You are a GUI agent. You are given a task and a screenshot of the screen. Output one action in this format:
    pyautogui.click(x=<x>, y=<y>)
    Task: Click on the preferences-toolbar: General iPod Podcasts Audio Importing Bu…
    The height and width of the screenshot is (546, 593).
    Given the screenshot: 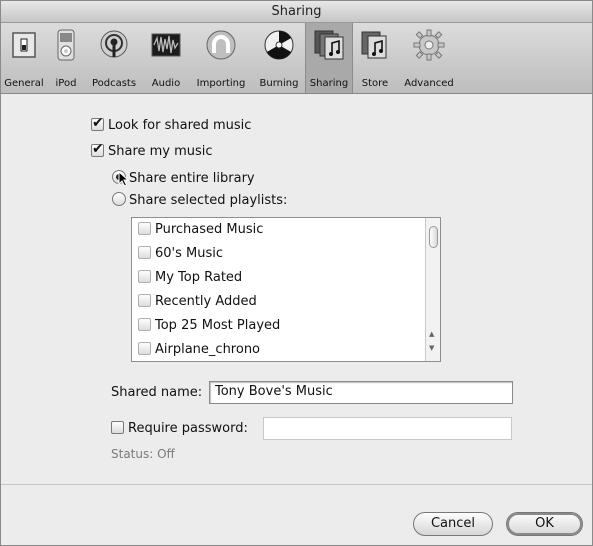 What is the action you would take?
    pyautogui.click(x=296, y=58)
    